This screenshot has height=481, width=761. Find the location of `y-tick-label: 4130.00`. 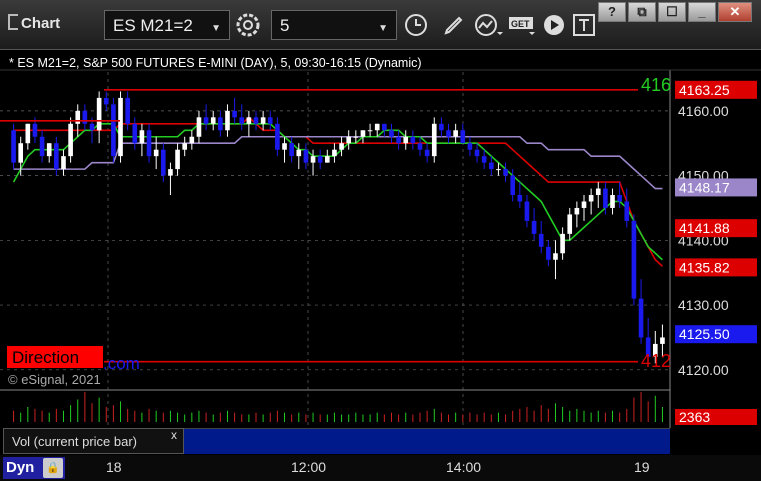

y-tick-label: 4130.00 is located at coordinates (703, 305).